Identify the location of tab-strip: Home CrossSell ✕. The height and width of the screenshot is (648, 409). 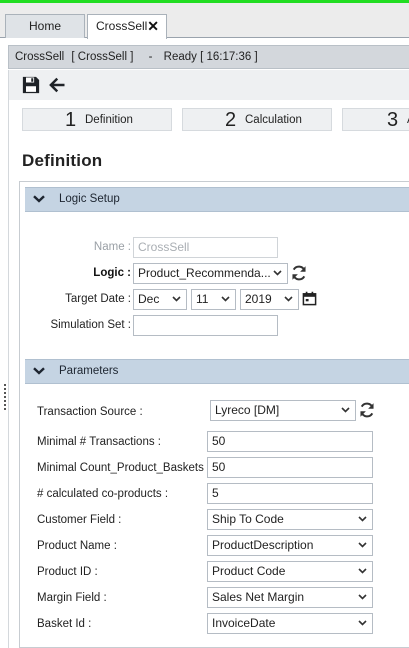
(204, 21).